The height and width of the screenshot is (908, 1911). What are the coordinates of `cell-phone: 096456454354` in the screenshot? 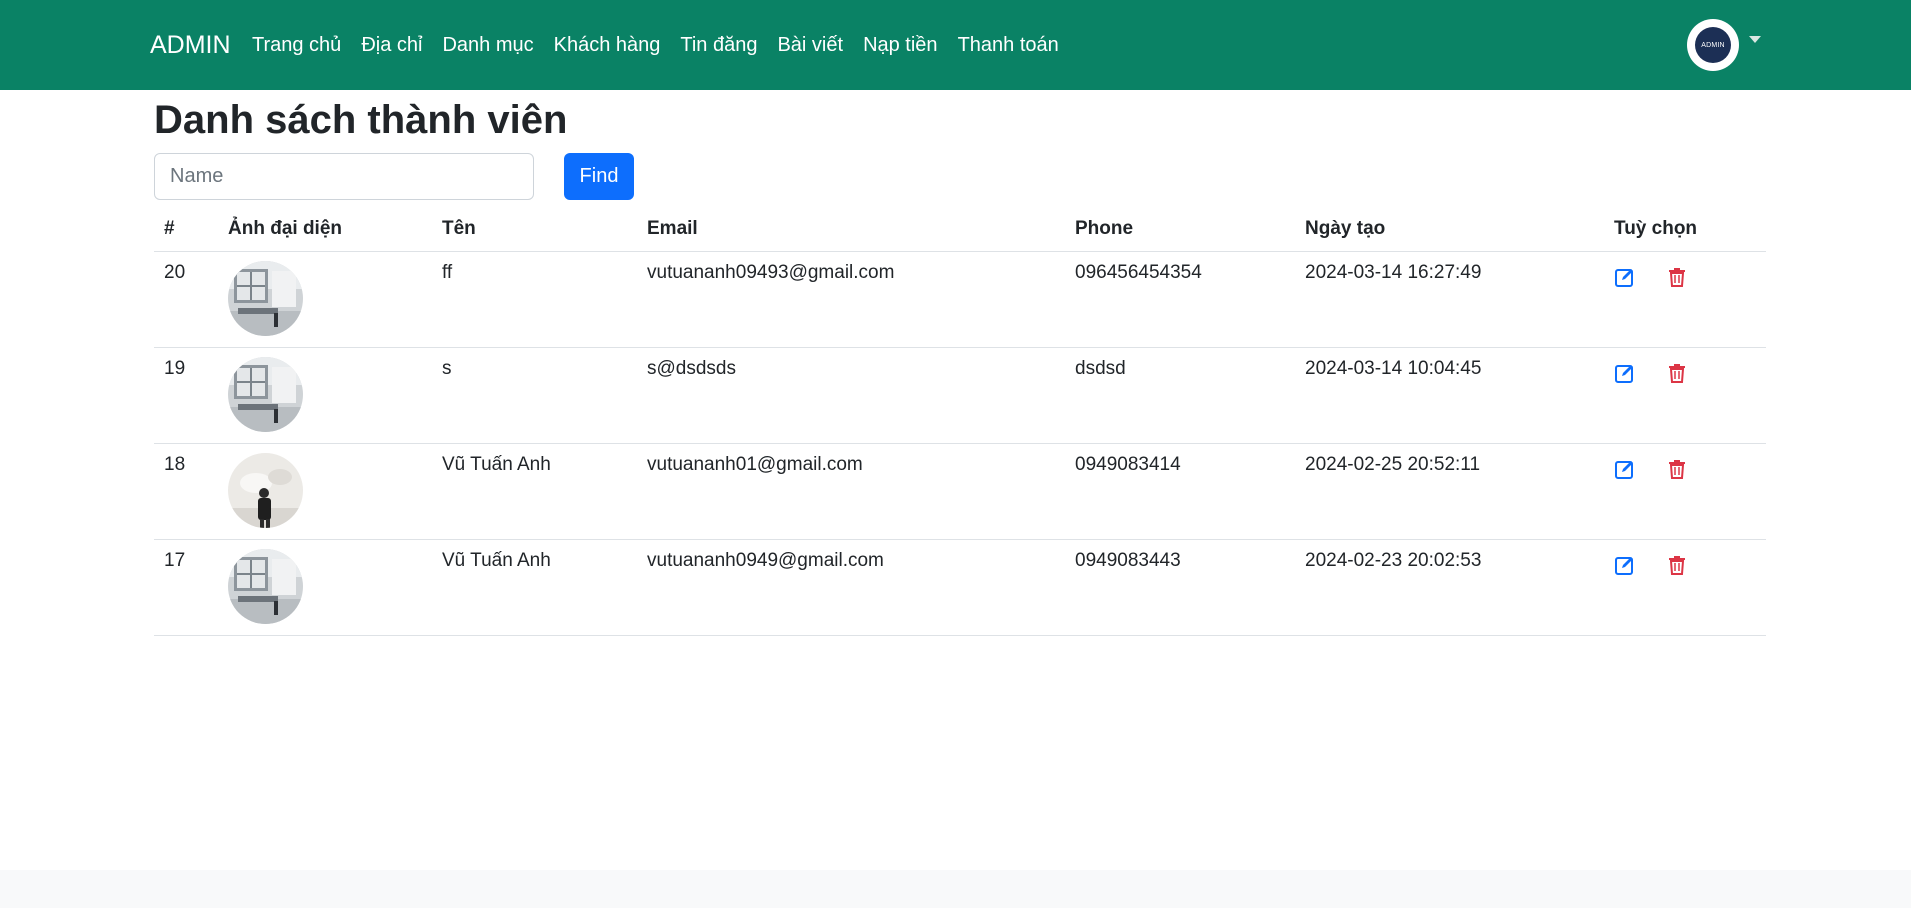 It's located at (1180, 299).